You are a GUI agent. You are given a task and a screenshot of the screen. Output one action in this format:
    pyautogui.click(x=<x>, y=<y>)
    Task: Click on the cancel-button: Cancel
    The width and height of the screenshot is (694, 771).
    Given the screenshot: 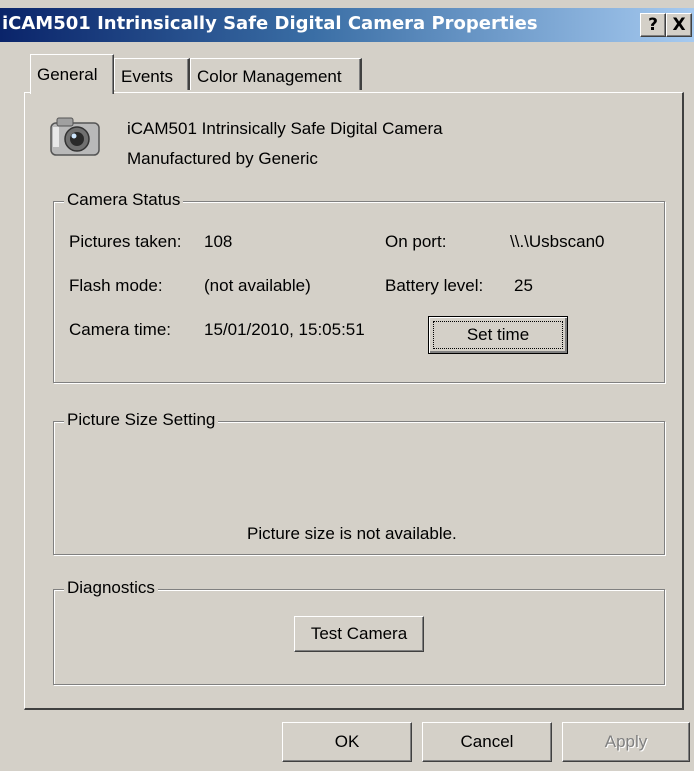 What is the action you would take?
    pyautogui.click(x=487, y=742)
    